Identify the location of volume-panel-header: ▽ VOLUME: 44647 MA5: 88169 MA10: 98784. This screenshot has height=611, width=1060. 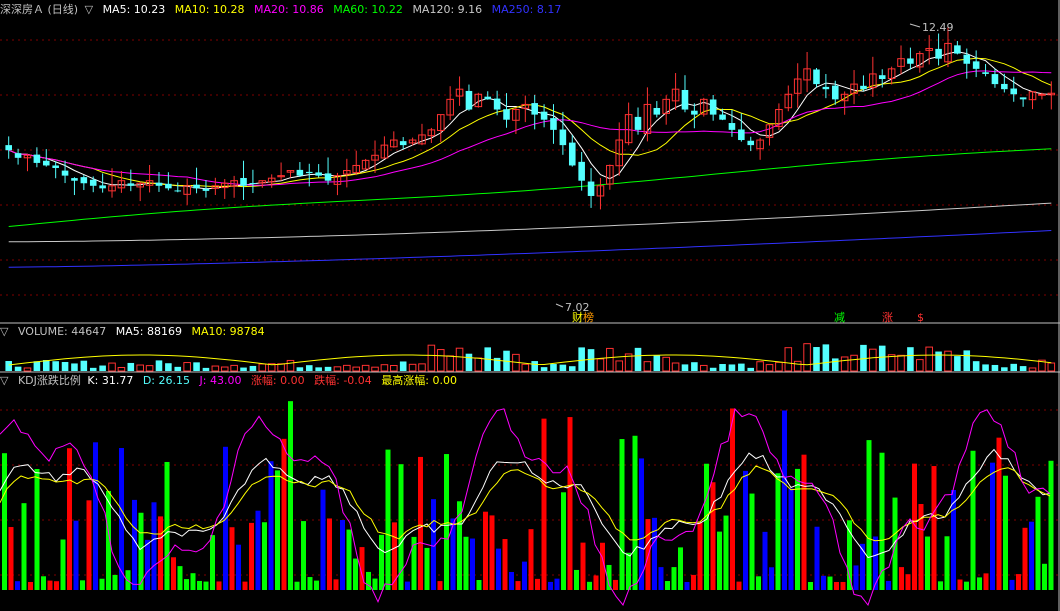
(135, 332).